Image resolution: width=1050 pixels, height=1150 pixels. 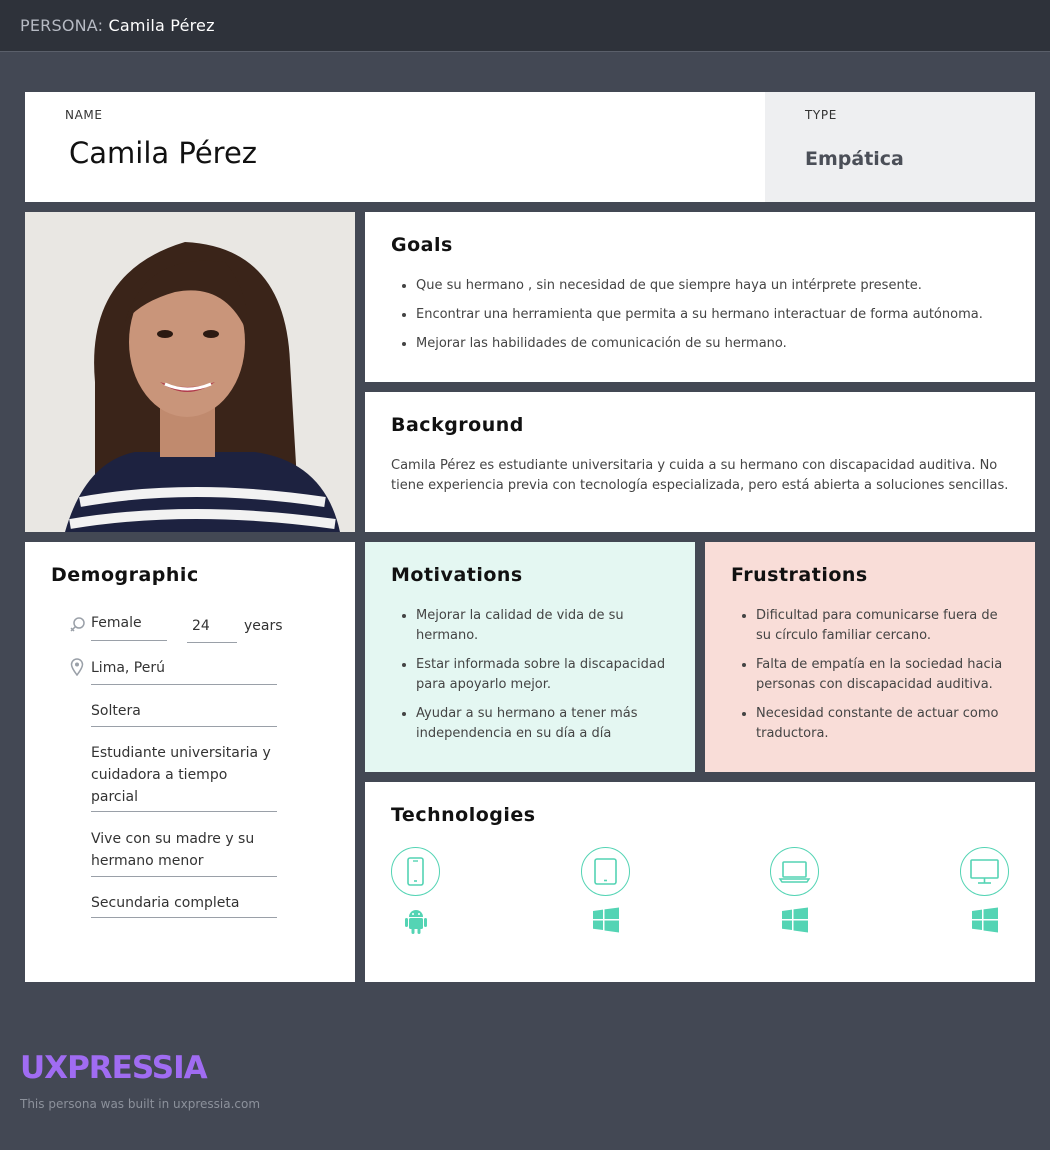 I want to click on marital-status-field: Soltera, so click(x=184, y=713).